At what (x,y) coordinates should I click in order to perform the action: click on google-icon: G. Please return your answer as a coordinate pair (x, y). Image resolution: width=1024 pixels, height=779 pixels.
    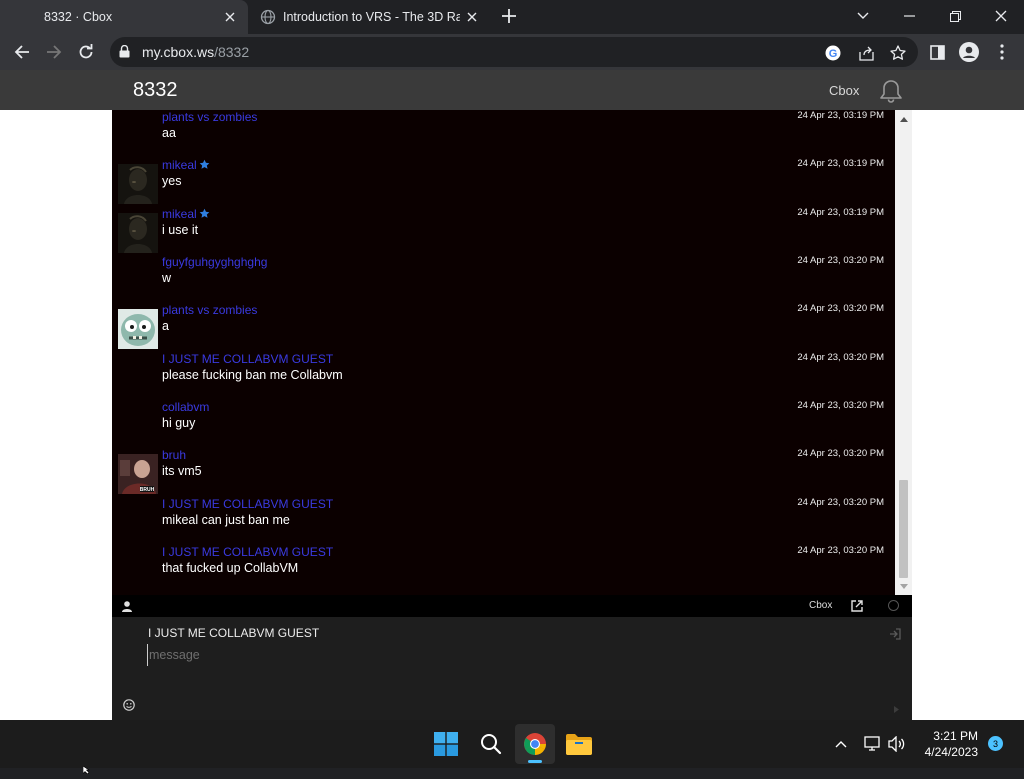
    Looking at the image, I should click on (833, 53).